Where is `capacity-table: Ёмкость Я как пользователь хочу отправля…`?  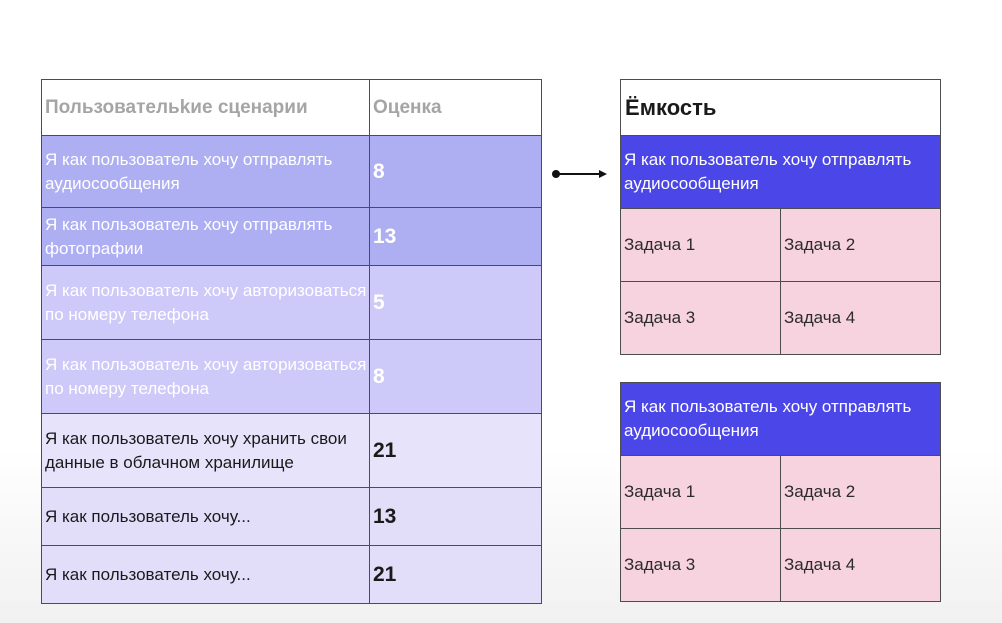 capacity-table: Ёмкость Я как пользователь хочу отправля… is located at coordinates (780, 217).